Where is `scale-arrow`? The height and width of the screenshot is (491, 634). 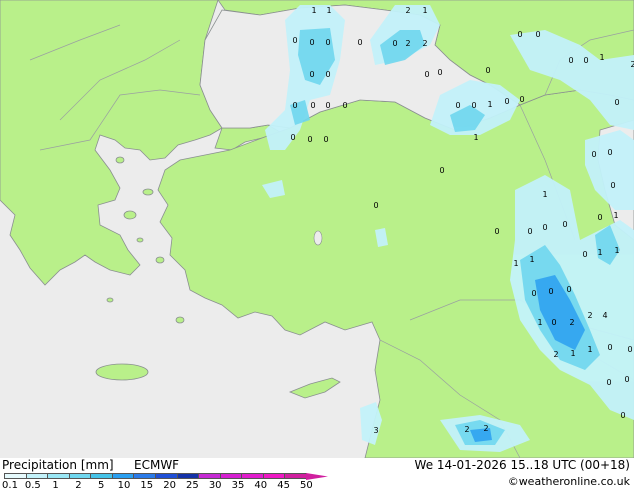
scale-arrow is located at coordinates (317, 476).